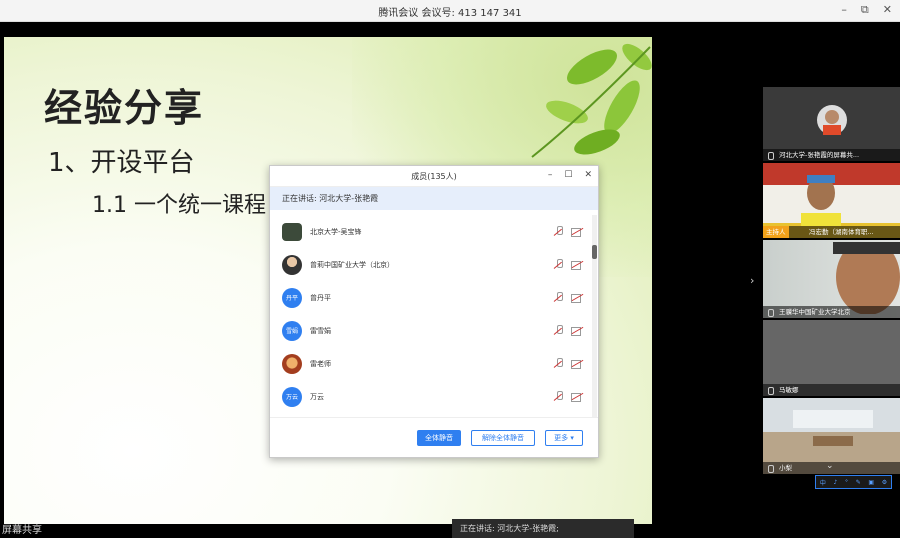 Image resolution: width=900 pixels, height=538 pixels. What do you see at coordinates (776, 232) in the screenshot?
I see `host-badge: 主持人` at bounding box center [776, 232].